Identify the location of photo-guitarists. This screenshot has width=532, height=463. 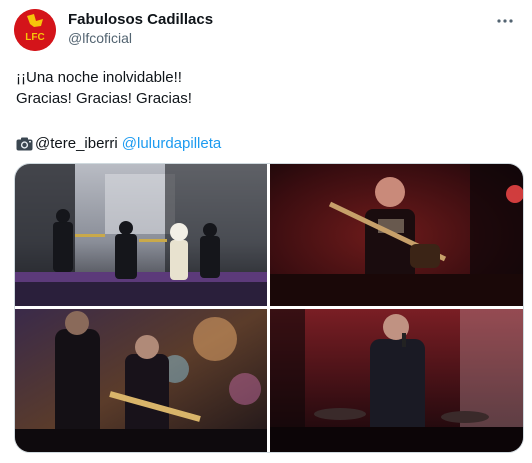
(141, 380).